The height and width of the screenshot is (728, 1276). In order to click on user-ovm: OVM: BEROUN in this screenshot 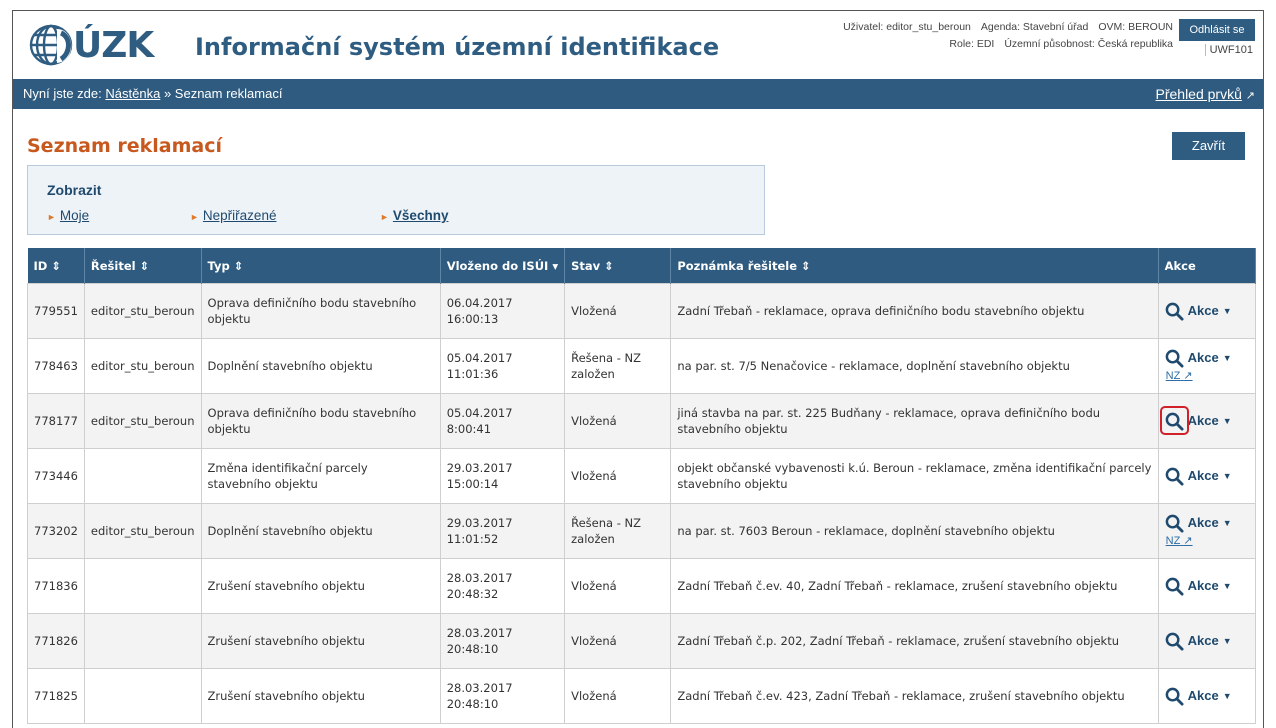, I will do `click(1135, 27)`.